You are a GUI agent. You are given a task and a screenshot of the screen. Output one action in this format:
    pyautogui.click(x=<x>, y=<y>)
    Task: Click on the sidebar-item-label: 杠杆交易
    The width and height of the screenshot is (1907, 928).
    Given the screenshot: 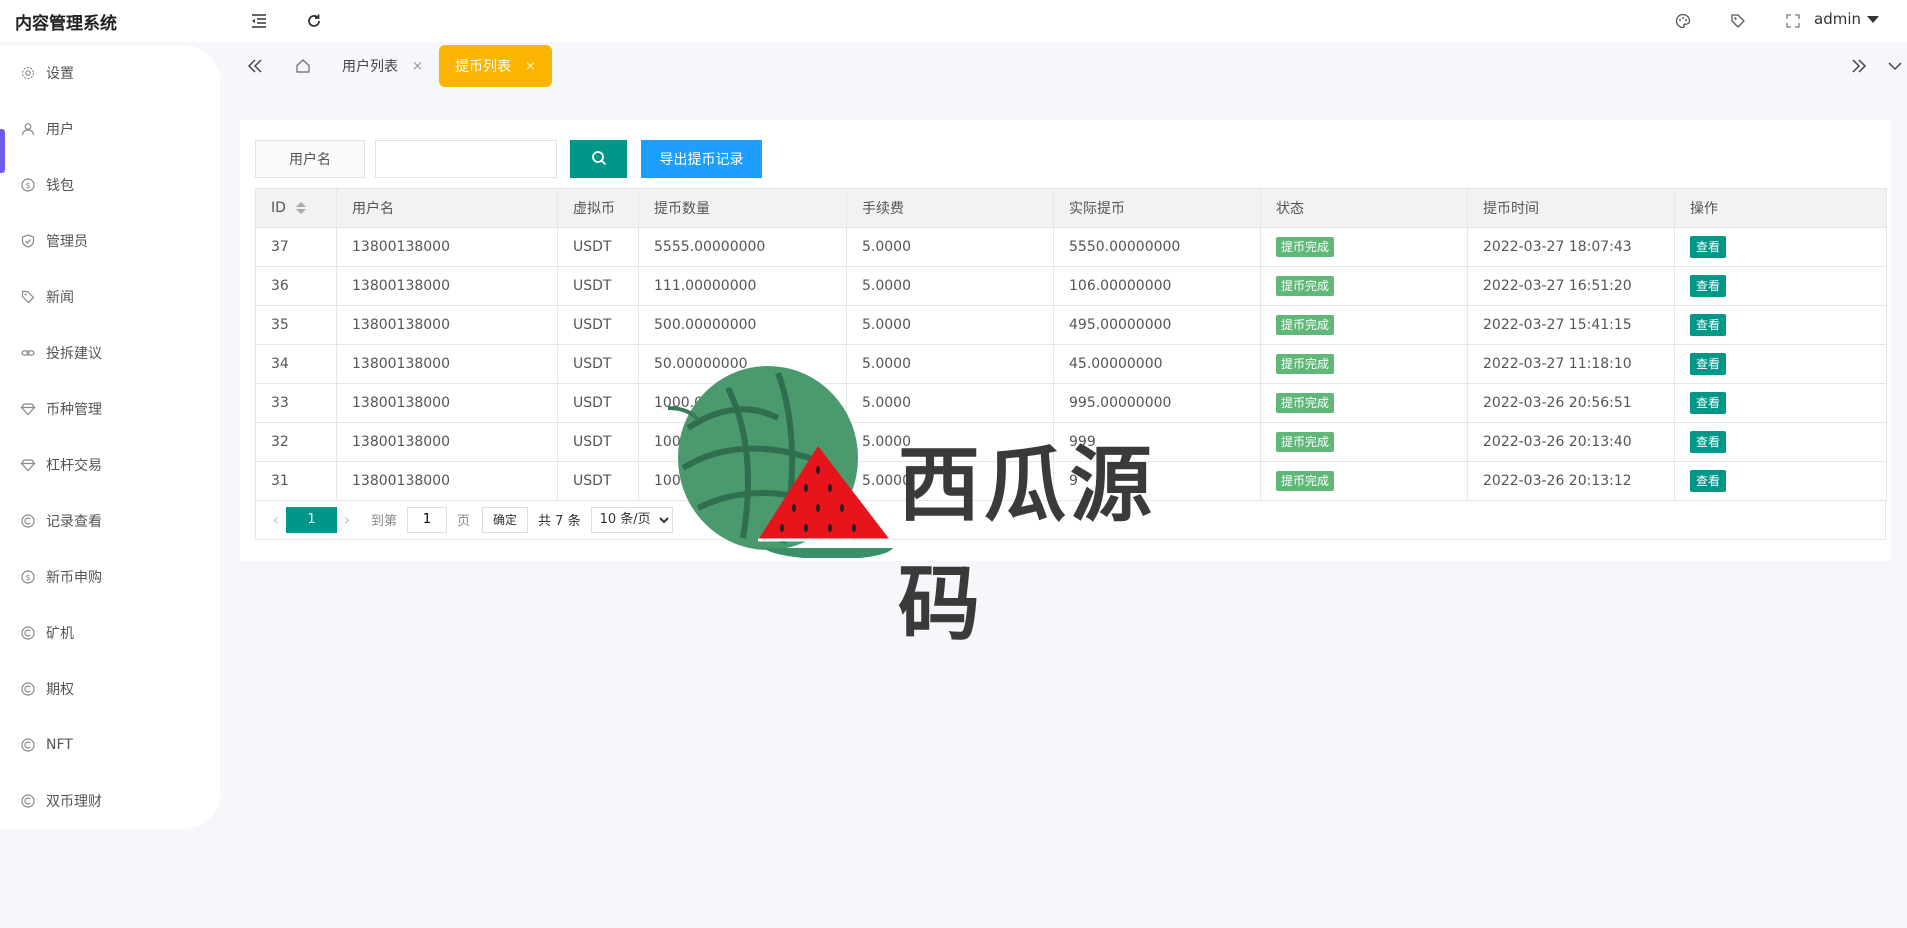 What is the action you would take?
    pyautogui.click(x=74, y=466)
    